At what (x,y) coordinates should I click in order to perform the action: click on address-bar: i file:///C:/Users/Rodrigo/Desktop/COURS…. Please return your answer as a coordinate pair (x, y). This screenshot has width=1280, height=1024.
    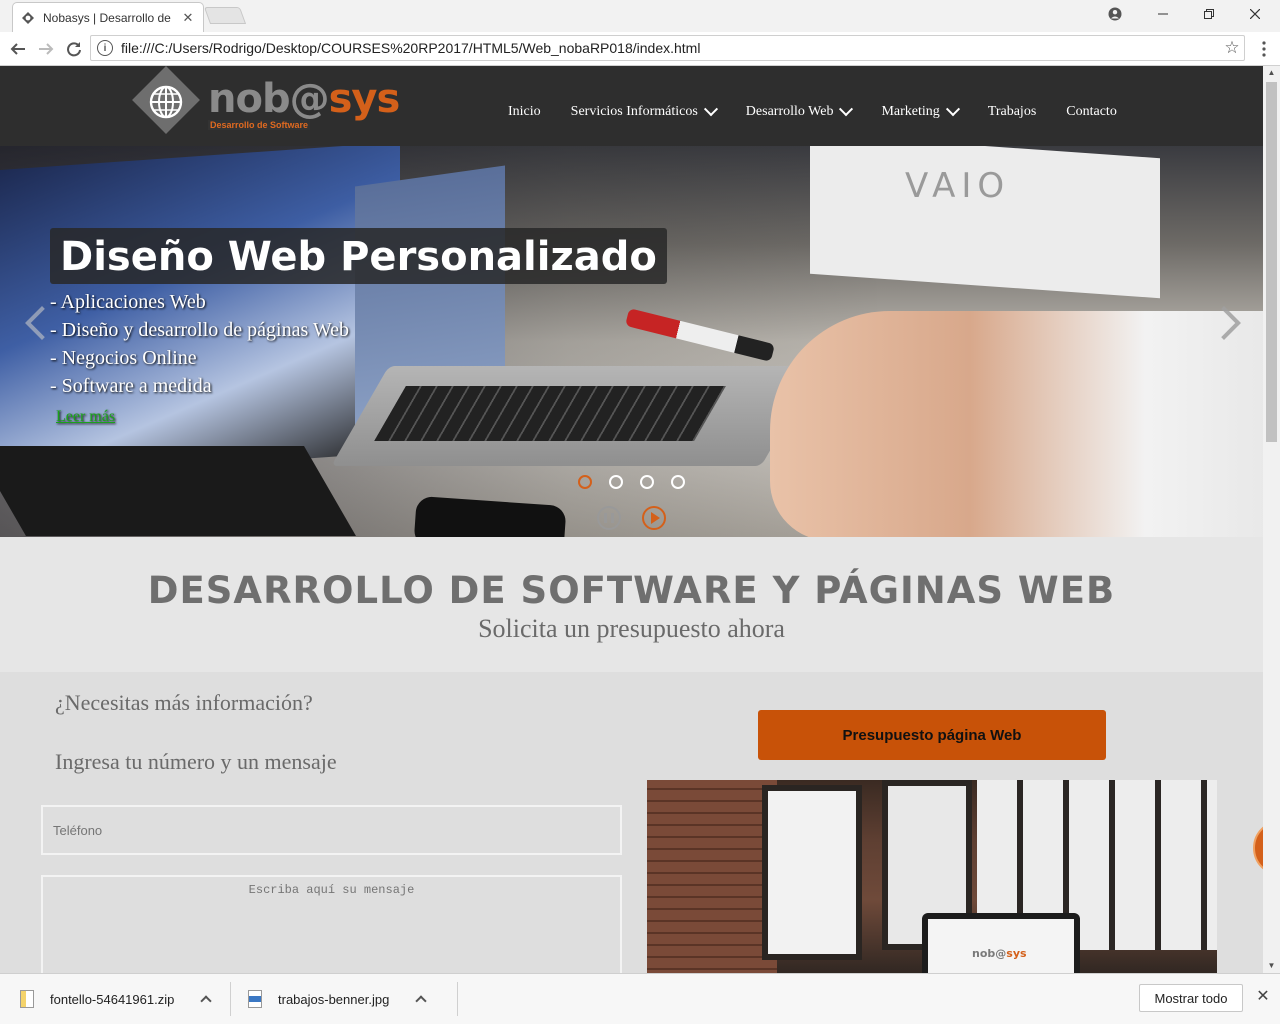
    Looking at the image, I should click on (667, 48).